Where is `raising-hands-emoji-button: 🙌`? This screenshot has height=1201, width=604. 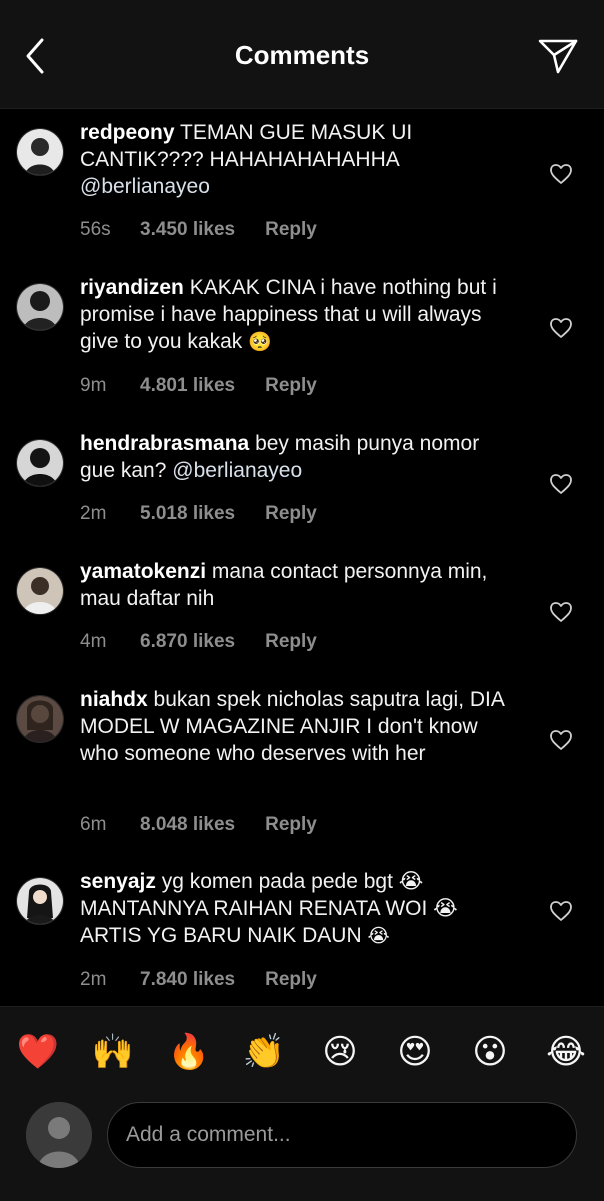 raising-hands-emoji-button: 🙌 is located at coordinates (113, 1052).